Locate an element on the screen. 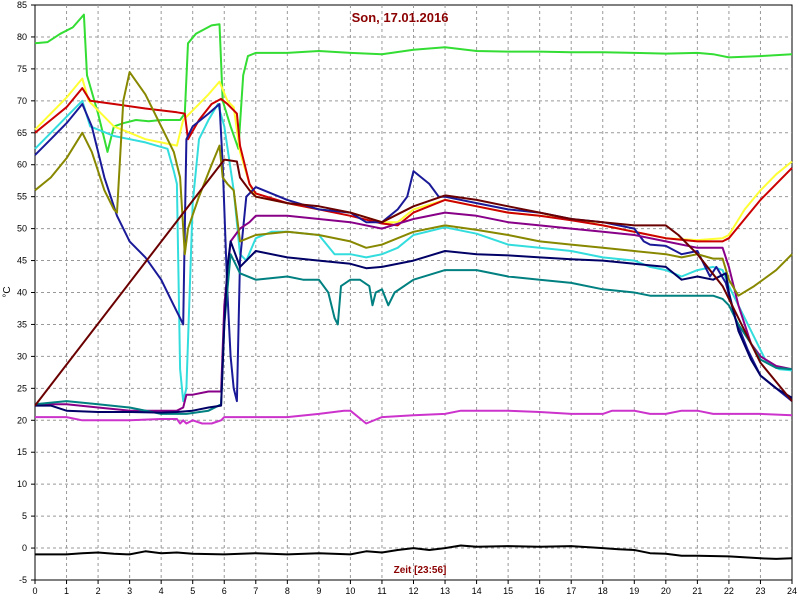  x-tick-label: 11 is located at coordinates (381, 591).